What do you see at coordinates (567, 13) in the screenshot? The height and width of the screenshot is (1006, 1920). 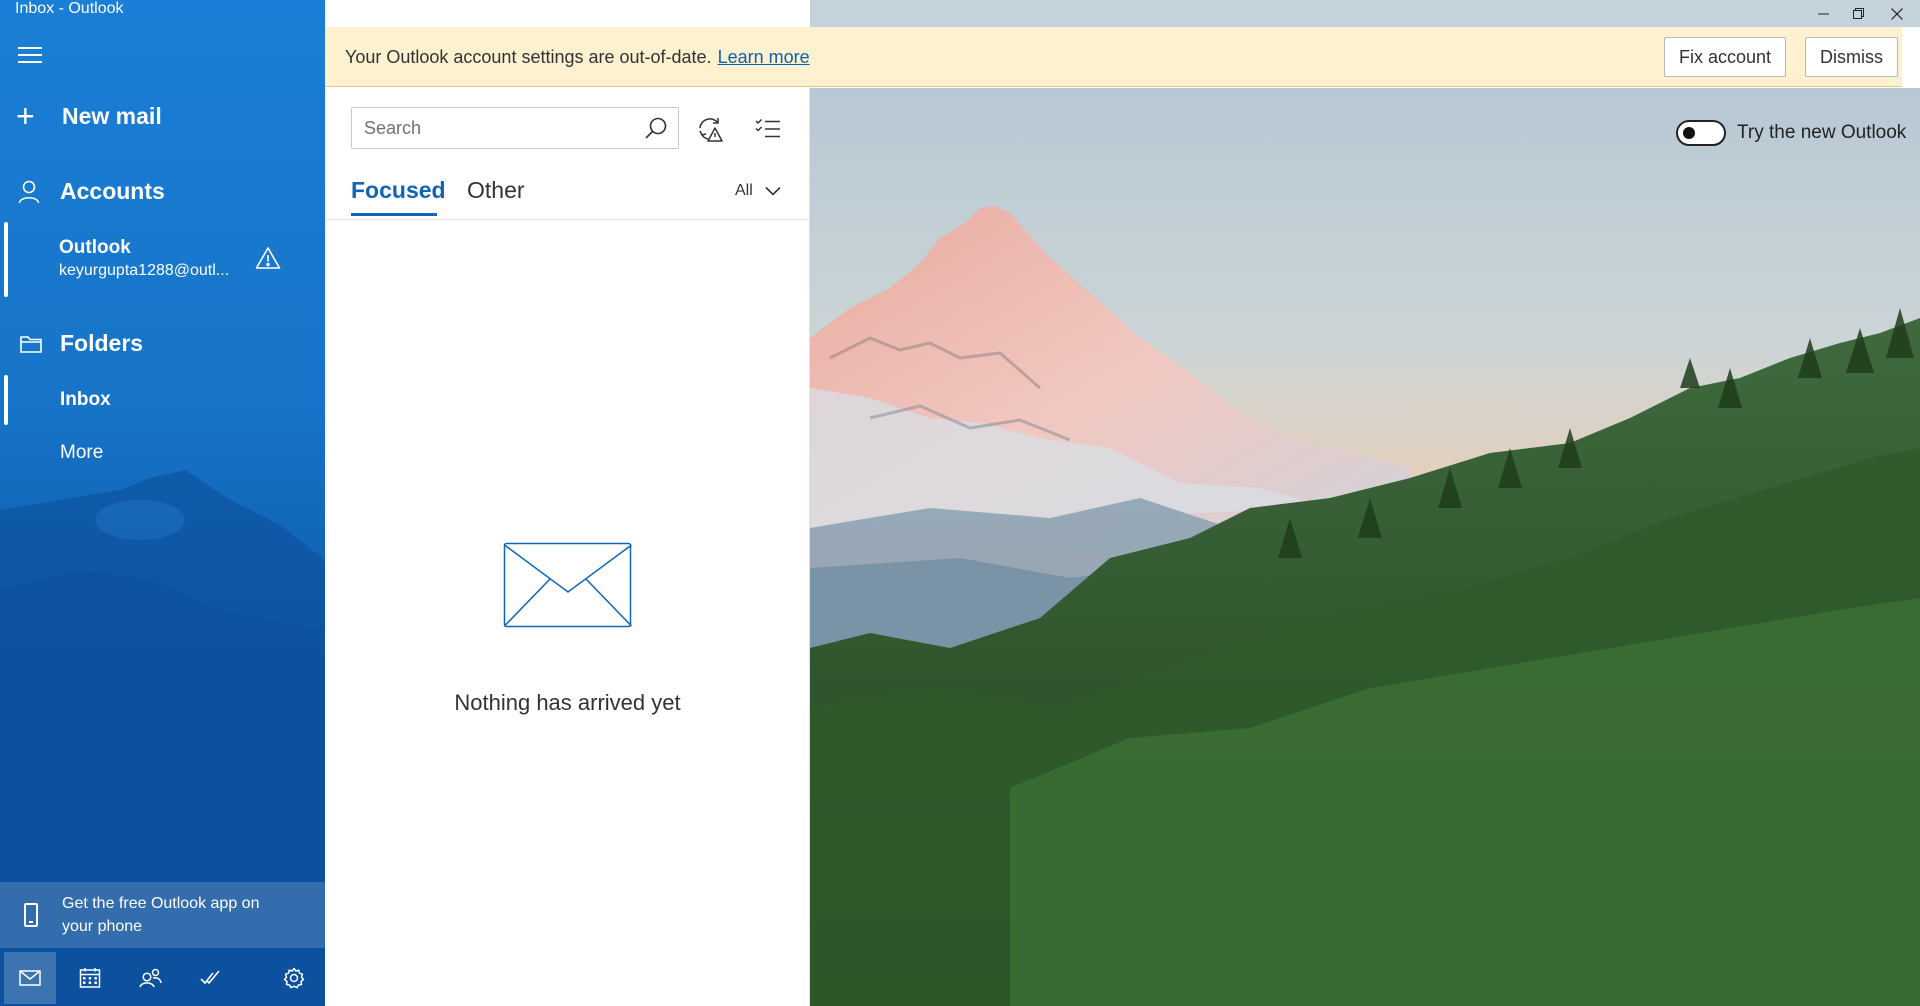 I see `list-pane-titlebar` at bounding box center [567, 13].